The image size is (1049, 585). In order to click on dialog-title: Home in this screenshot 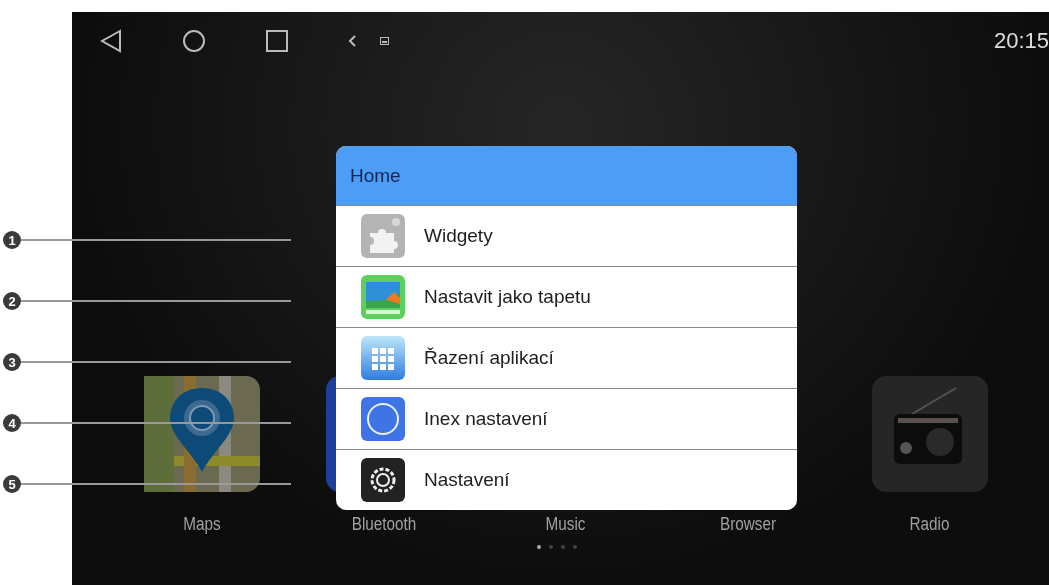, I will do `click(375, 175)`.